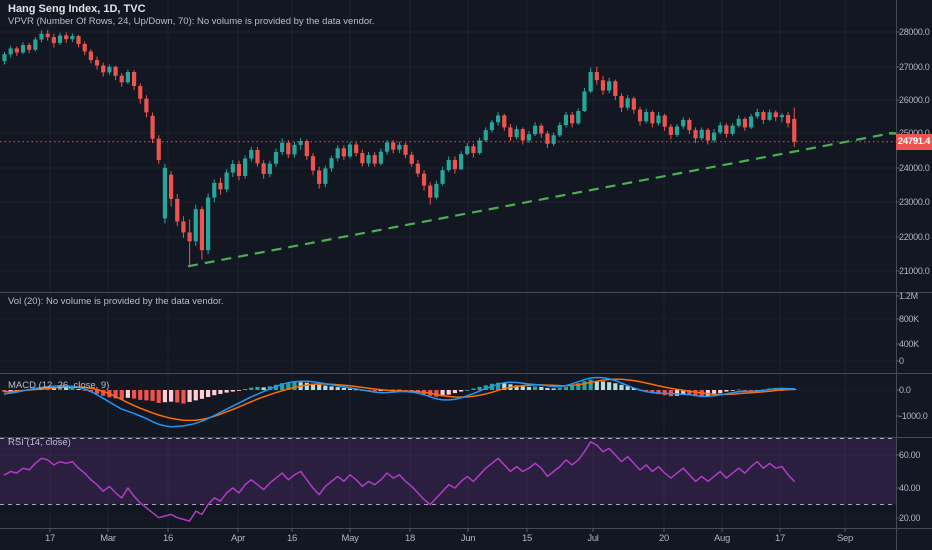  I want to click on rsi-tick-label: 20.00, so click(910, 518).